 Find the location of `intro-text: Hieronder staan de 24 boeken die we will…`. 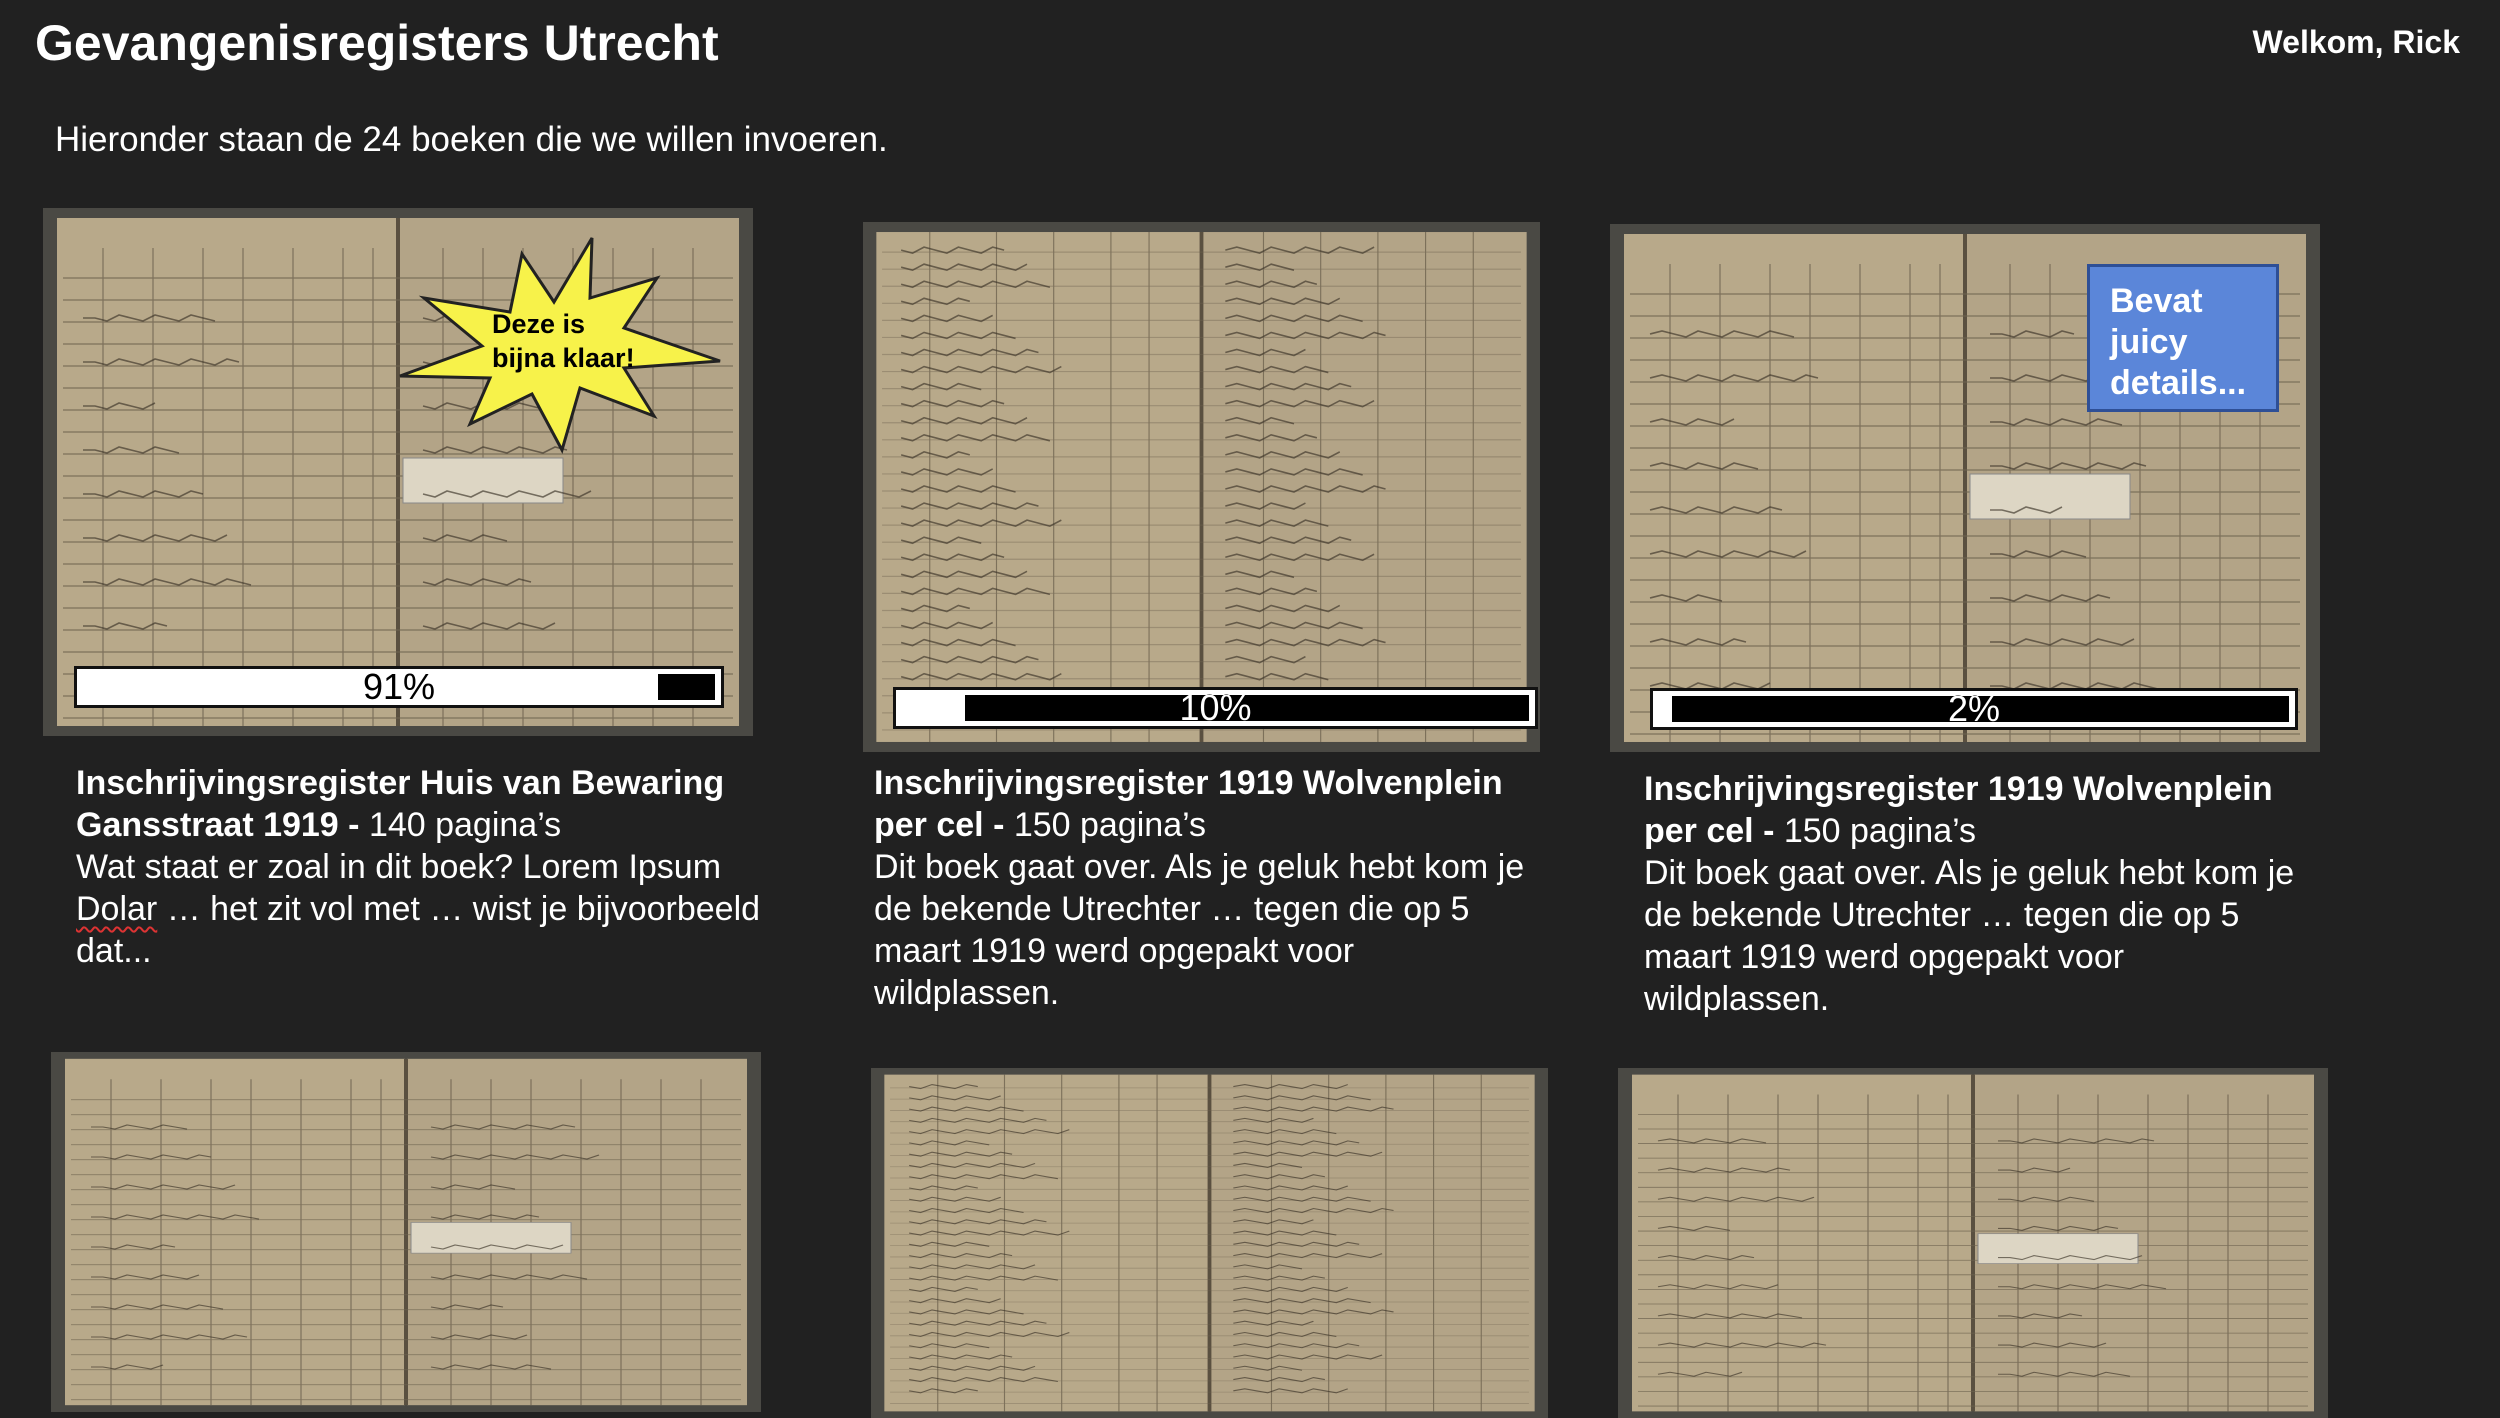

intro-text: Hieronder staan de 24 boeken die we will… is located at coordinates (471, 139).